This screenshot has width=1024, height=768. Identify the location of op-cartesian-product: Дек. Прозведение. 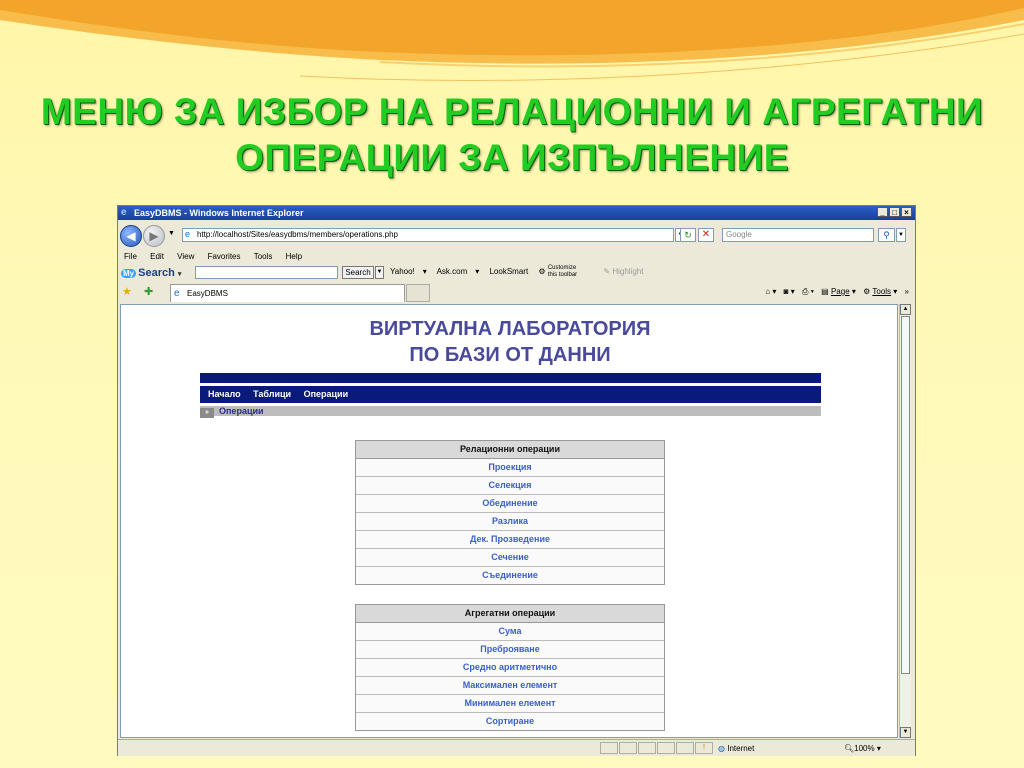
(510, 540).